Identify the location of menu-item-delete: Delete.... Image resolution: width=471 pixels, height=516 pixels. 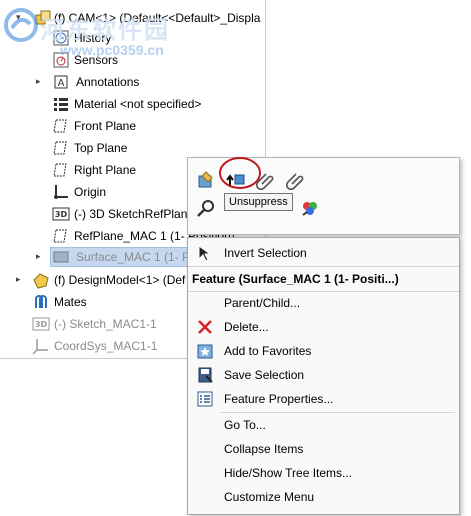
(323, 327).